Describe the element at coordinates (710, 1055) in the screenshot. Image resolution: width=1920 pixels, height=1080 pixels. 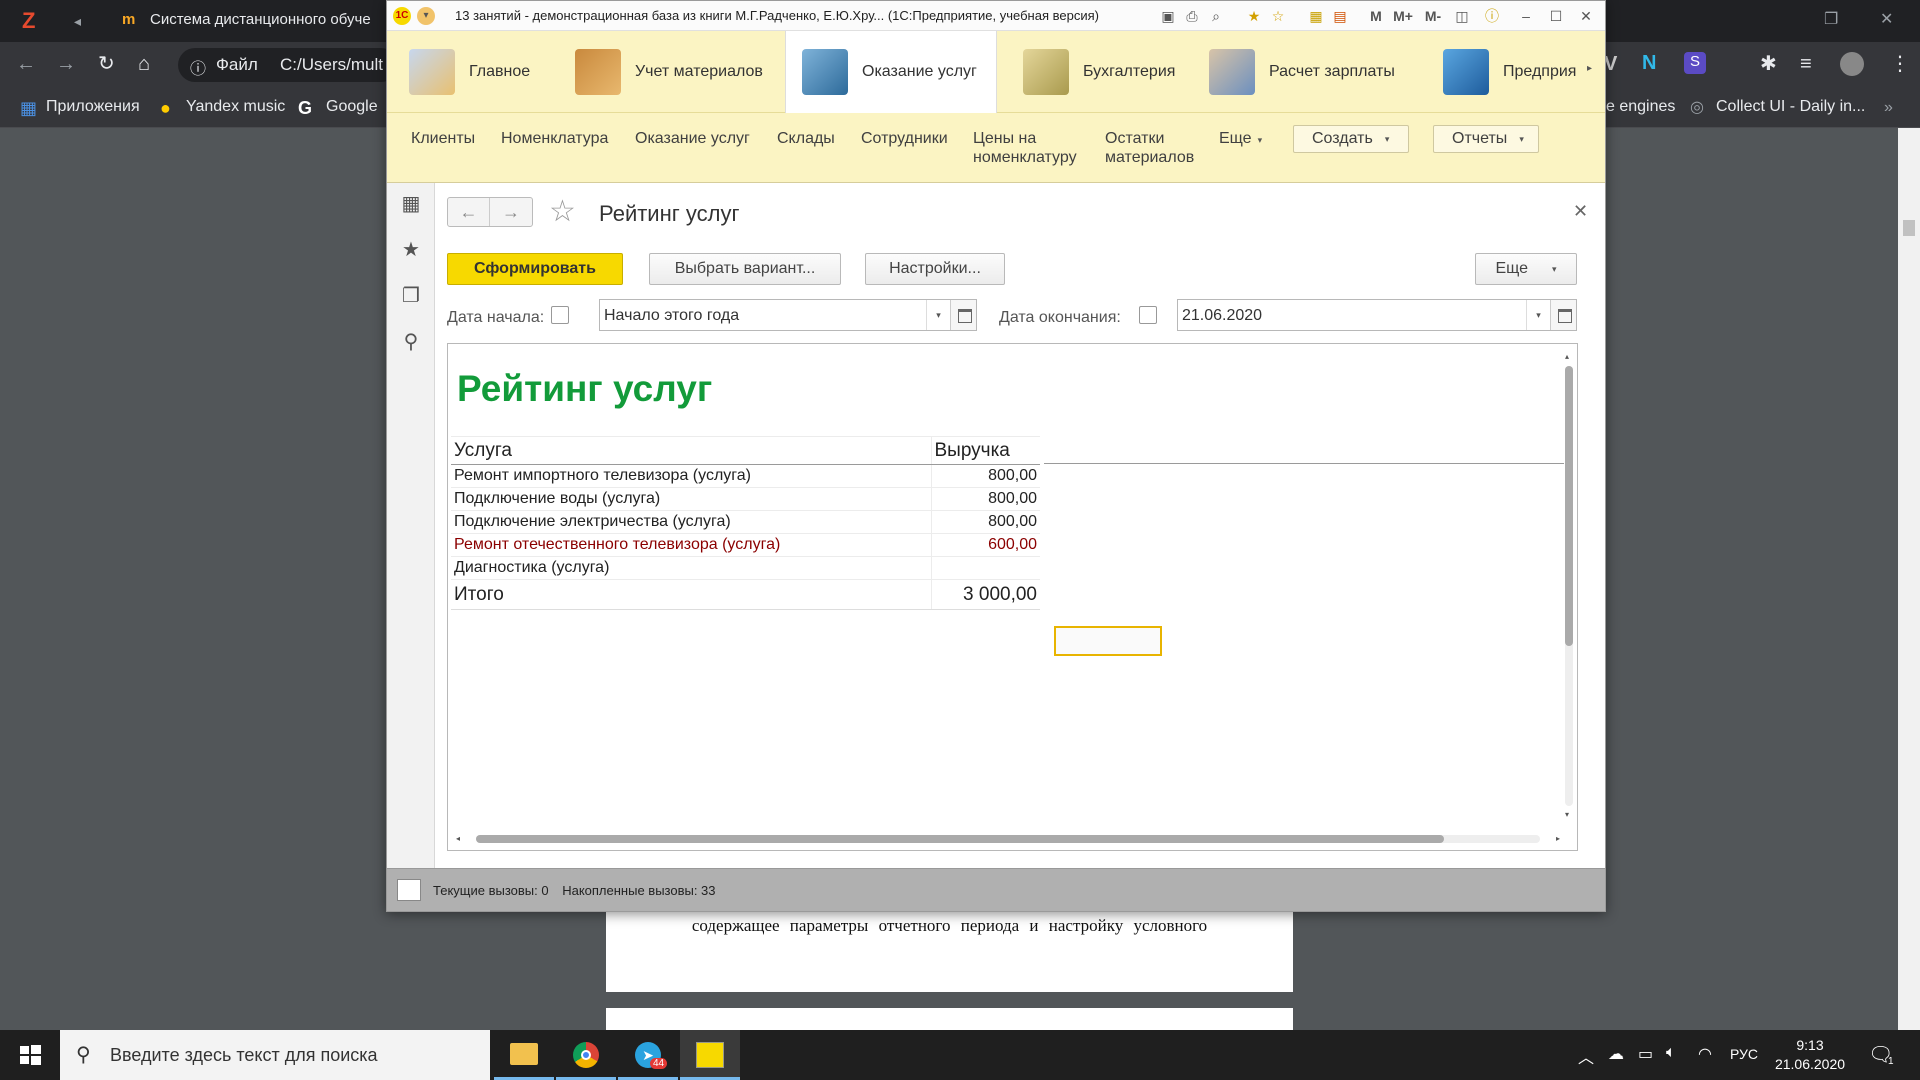
I see `onec-taskbar-icon` at that location.